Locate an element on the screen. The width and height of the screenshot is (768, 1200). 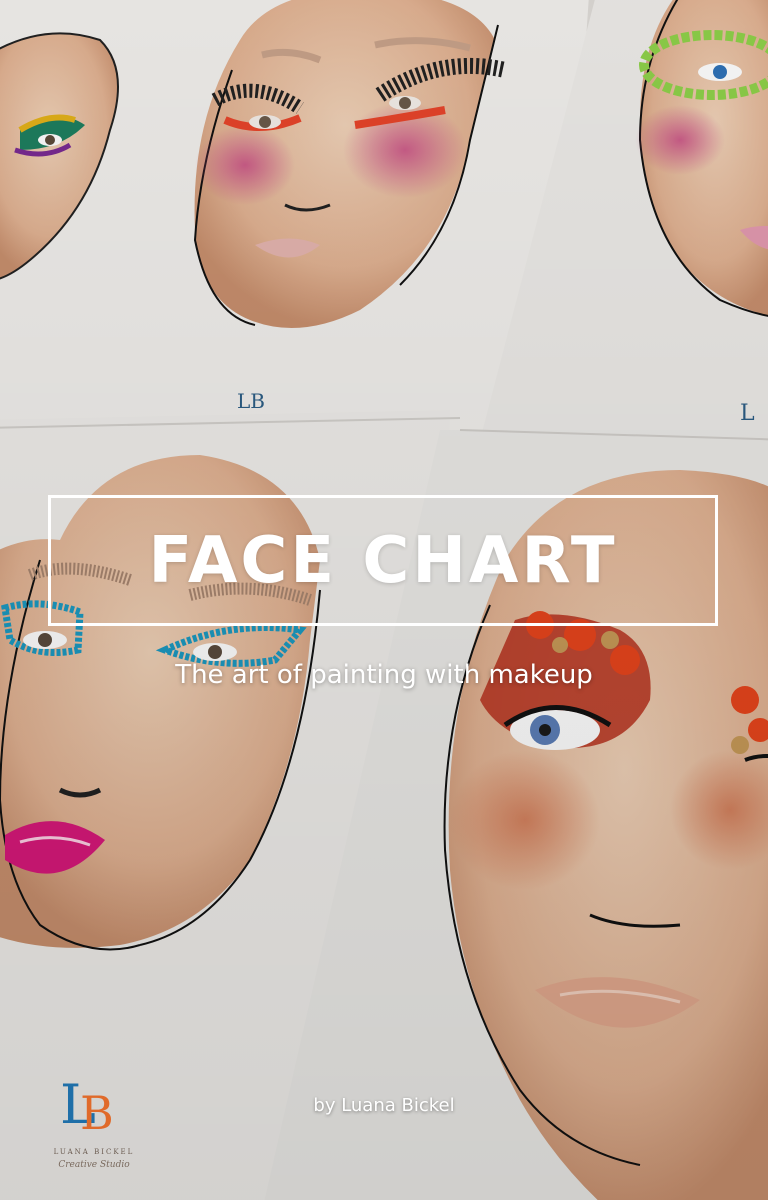
title-frame: FACE CHART is located at coordinates (383, 560).